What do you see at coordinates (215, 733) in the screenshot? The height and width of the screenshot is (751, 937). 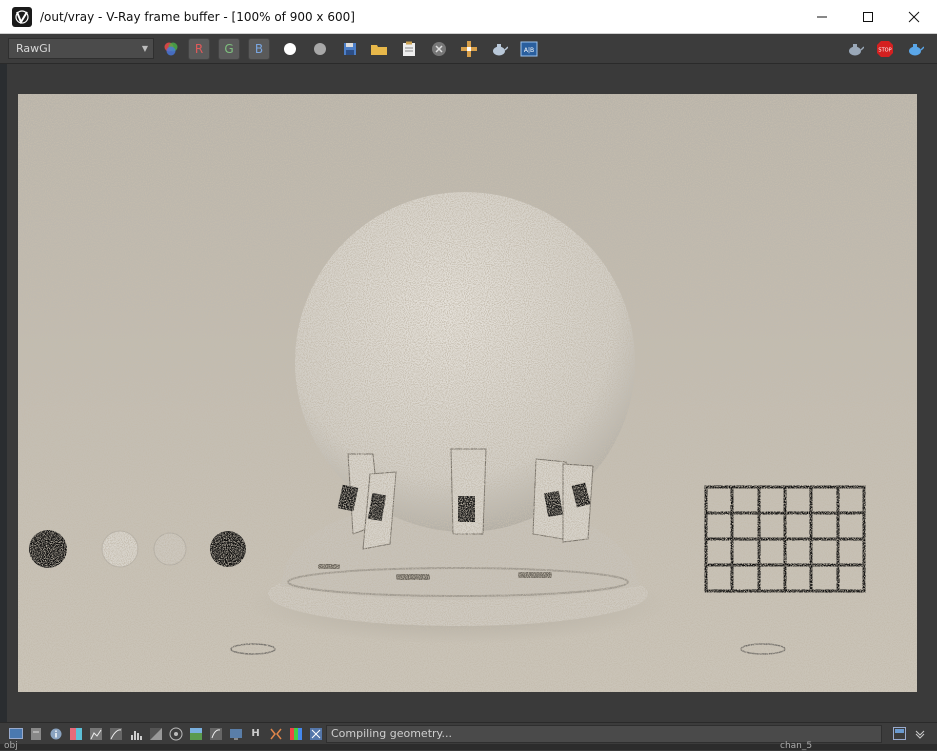 I see `lut-icon` at bounding box center [215, 733].